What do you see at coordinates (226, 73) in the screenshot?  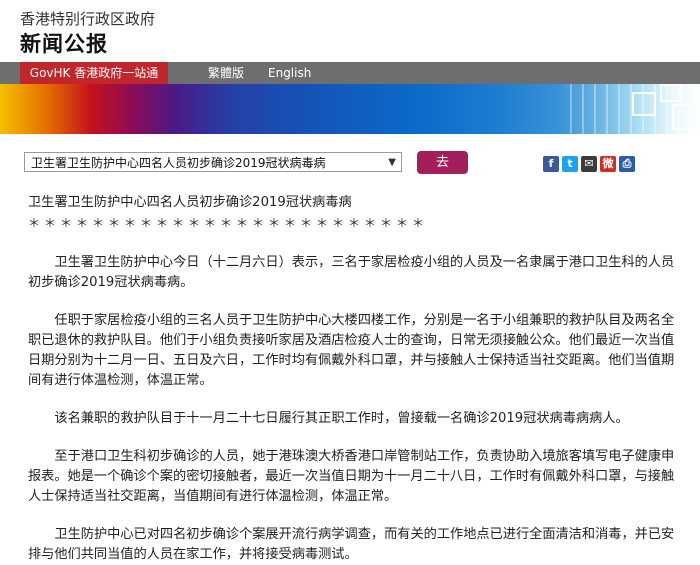 I see `traditional-chinese-link: 繁體版` at bounding box center [226, 73].